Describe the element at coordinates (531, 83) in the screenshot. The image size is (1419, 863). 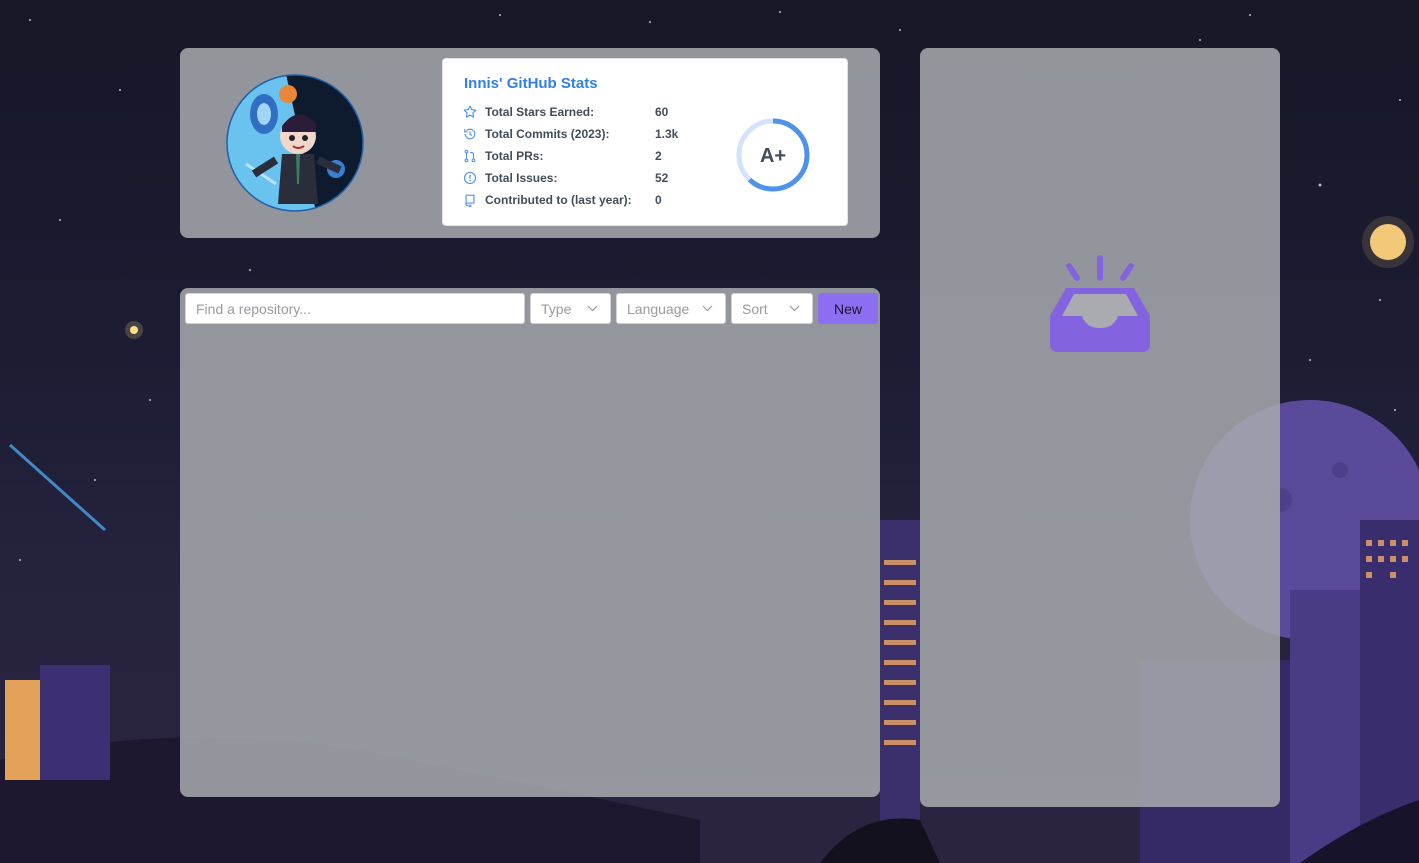
I see `stats-card-title: Innis' GitHub Stats` at that location.